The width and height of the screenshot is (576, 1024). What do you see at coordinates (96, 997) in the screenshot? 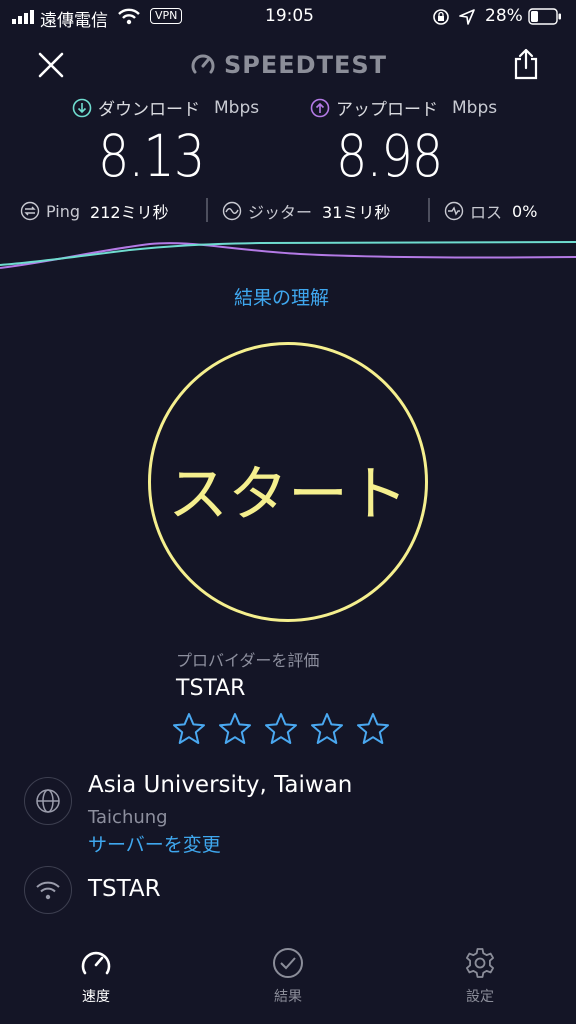
I see `tab-speed-label: 速度` at bounding box center [96, 997].